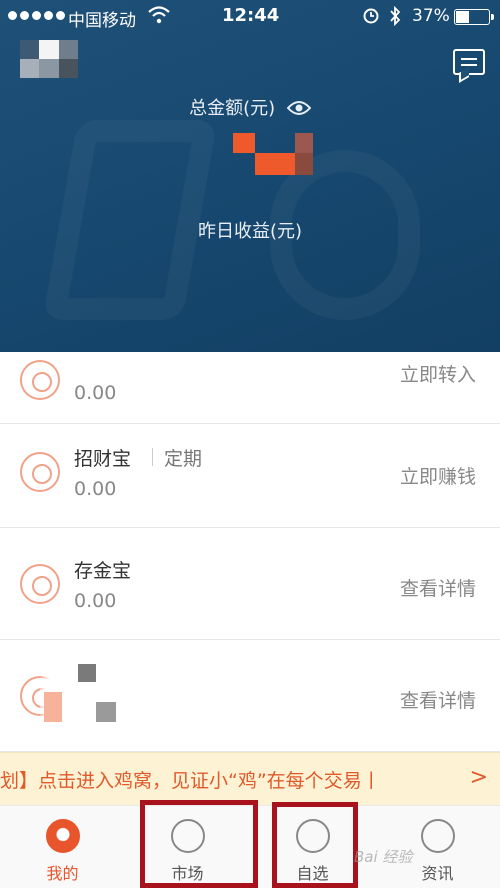  I want to click on gold-icon, so click(40, 584).